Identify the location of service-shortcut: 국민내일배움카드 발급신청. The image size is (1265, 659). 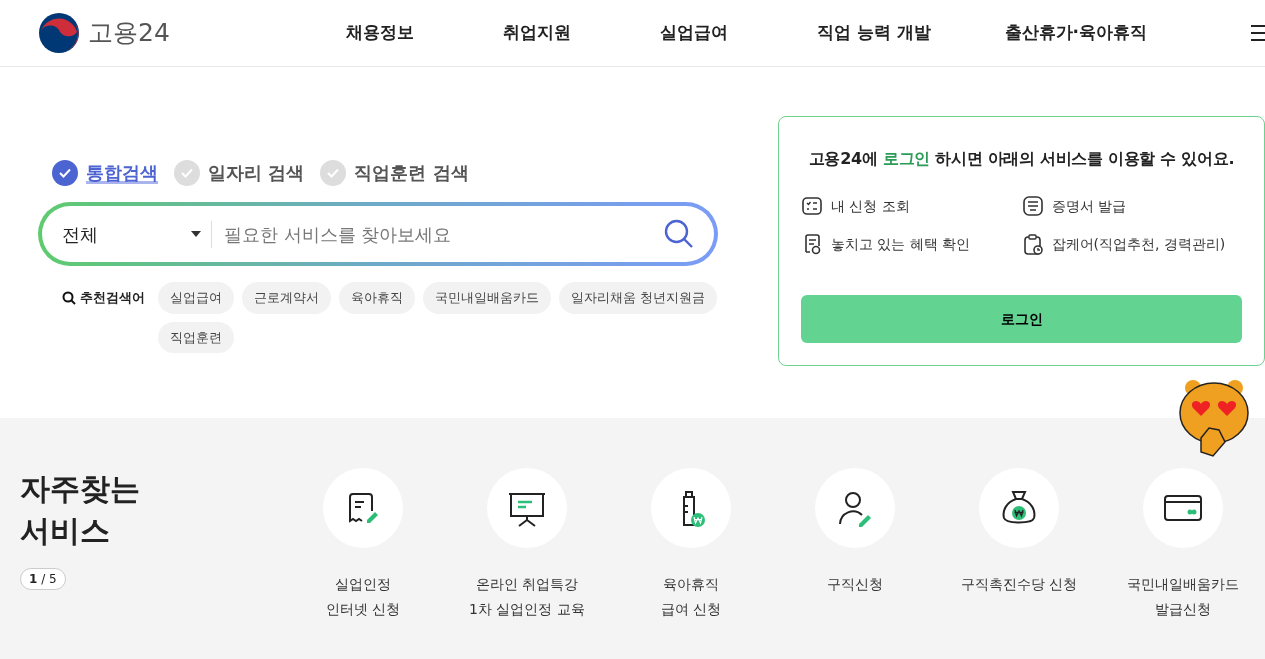
(1183, 563).